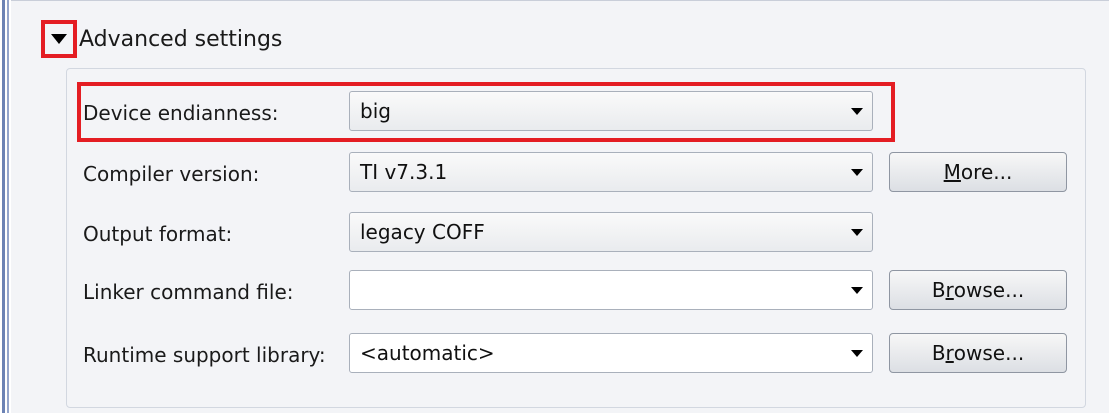 This screenshot has height=413, width=1109. Describe the element at coordinates (611, 172) in the screenshot. I see `compiler-version-select: TI v7.3.1` at that location.